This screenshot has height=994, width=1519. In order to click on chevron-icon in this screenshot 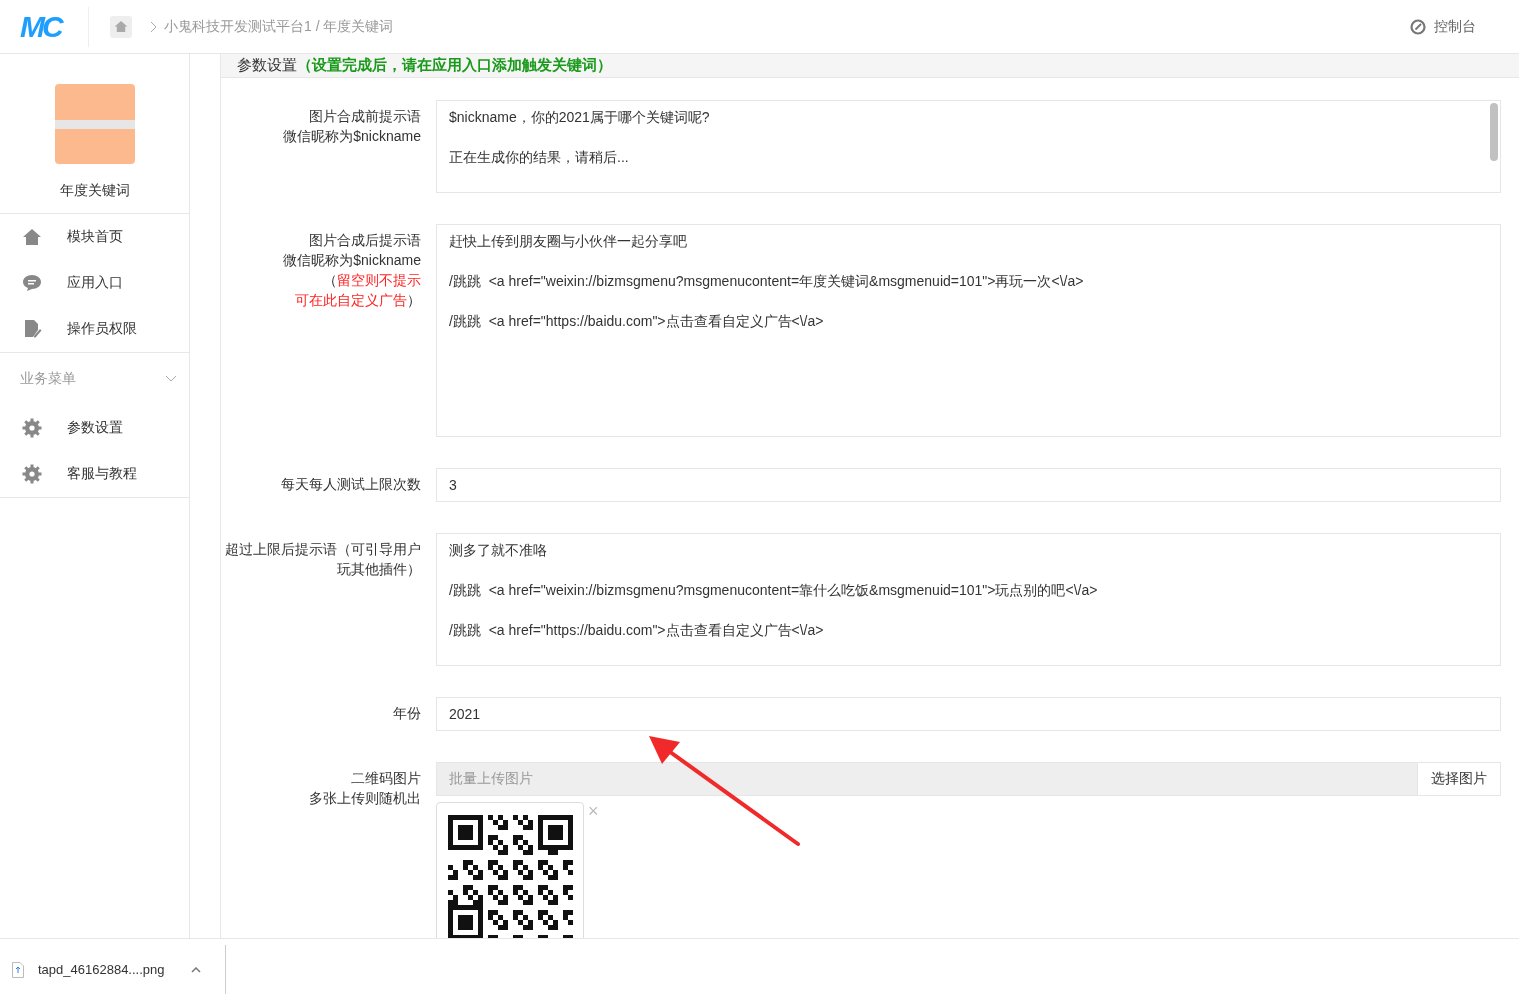, I will do `click(171, 379)`.